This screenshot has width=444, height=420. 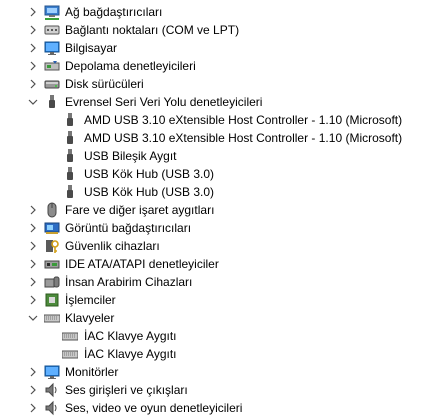 I want to click on disk-drive-icon, so click(x=52, y=84).